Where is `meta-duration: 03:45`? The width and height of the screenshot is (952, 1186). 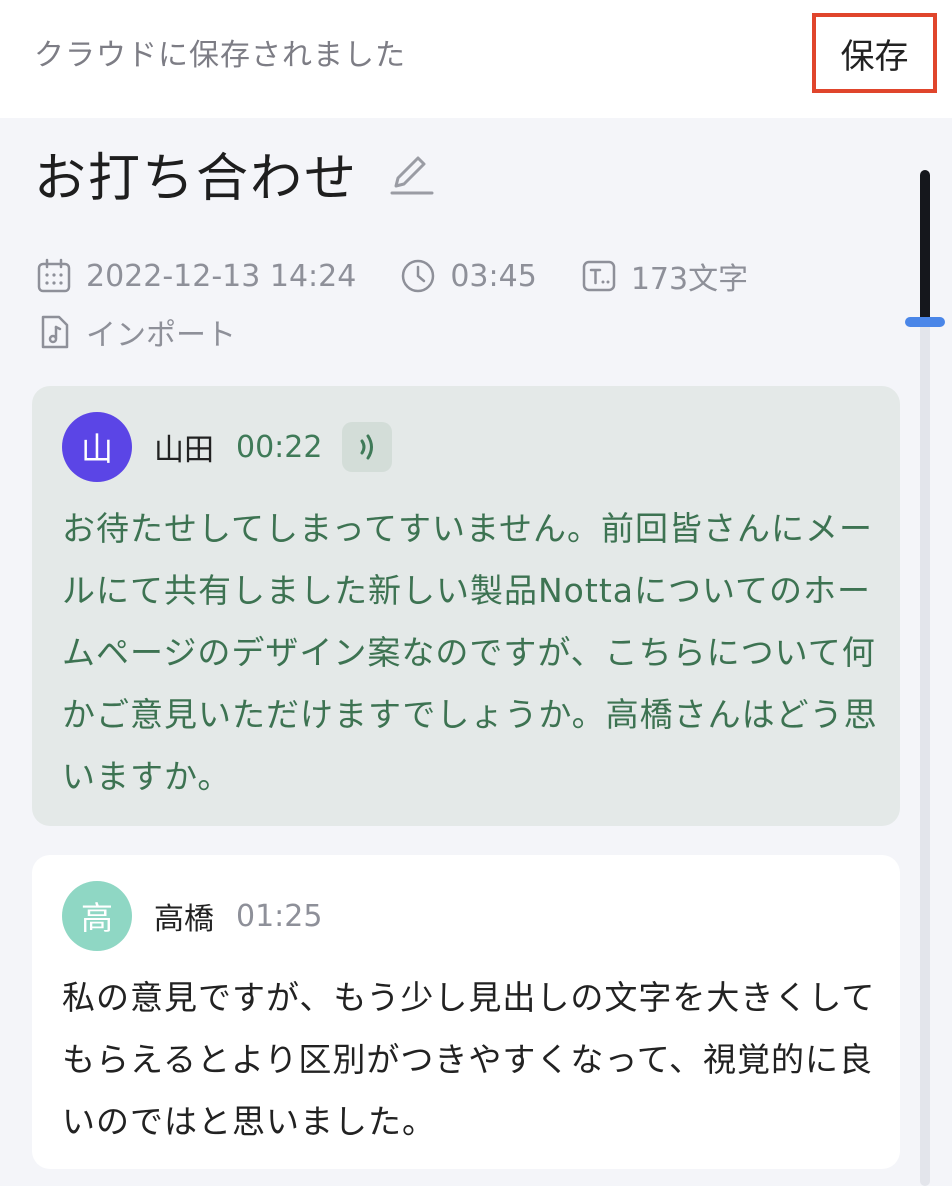 meta-duration: 03:45 is located at coordinates (468, 276).